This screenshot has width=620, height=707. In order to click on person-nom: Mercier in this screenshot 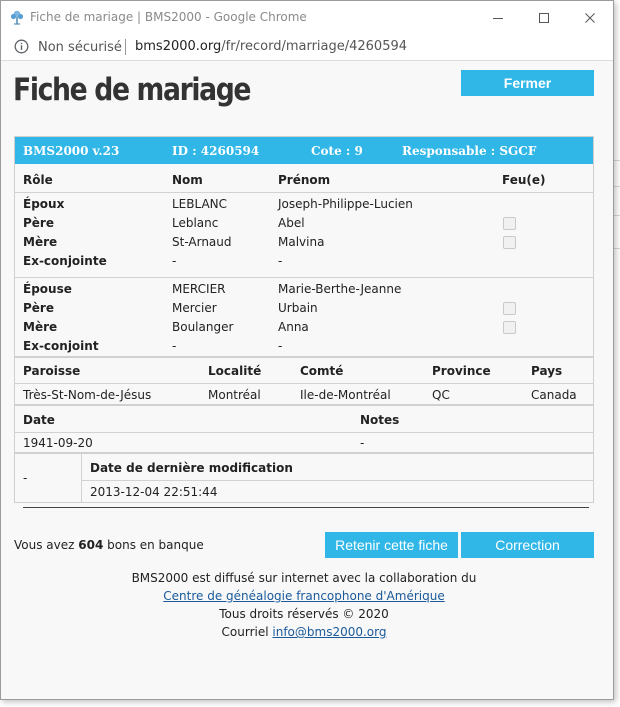, I will do `click(194, 308)`.